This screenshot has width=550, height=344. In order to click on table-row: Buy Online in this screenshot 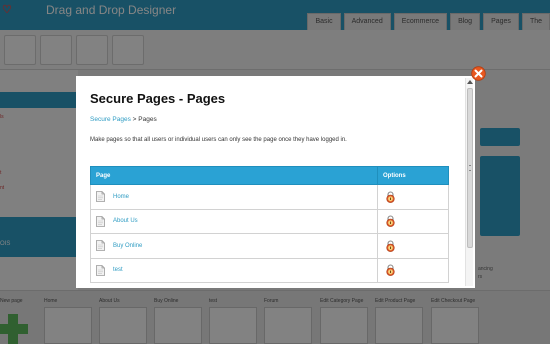, I will do `click(269, 246)`.